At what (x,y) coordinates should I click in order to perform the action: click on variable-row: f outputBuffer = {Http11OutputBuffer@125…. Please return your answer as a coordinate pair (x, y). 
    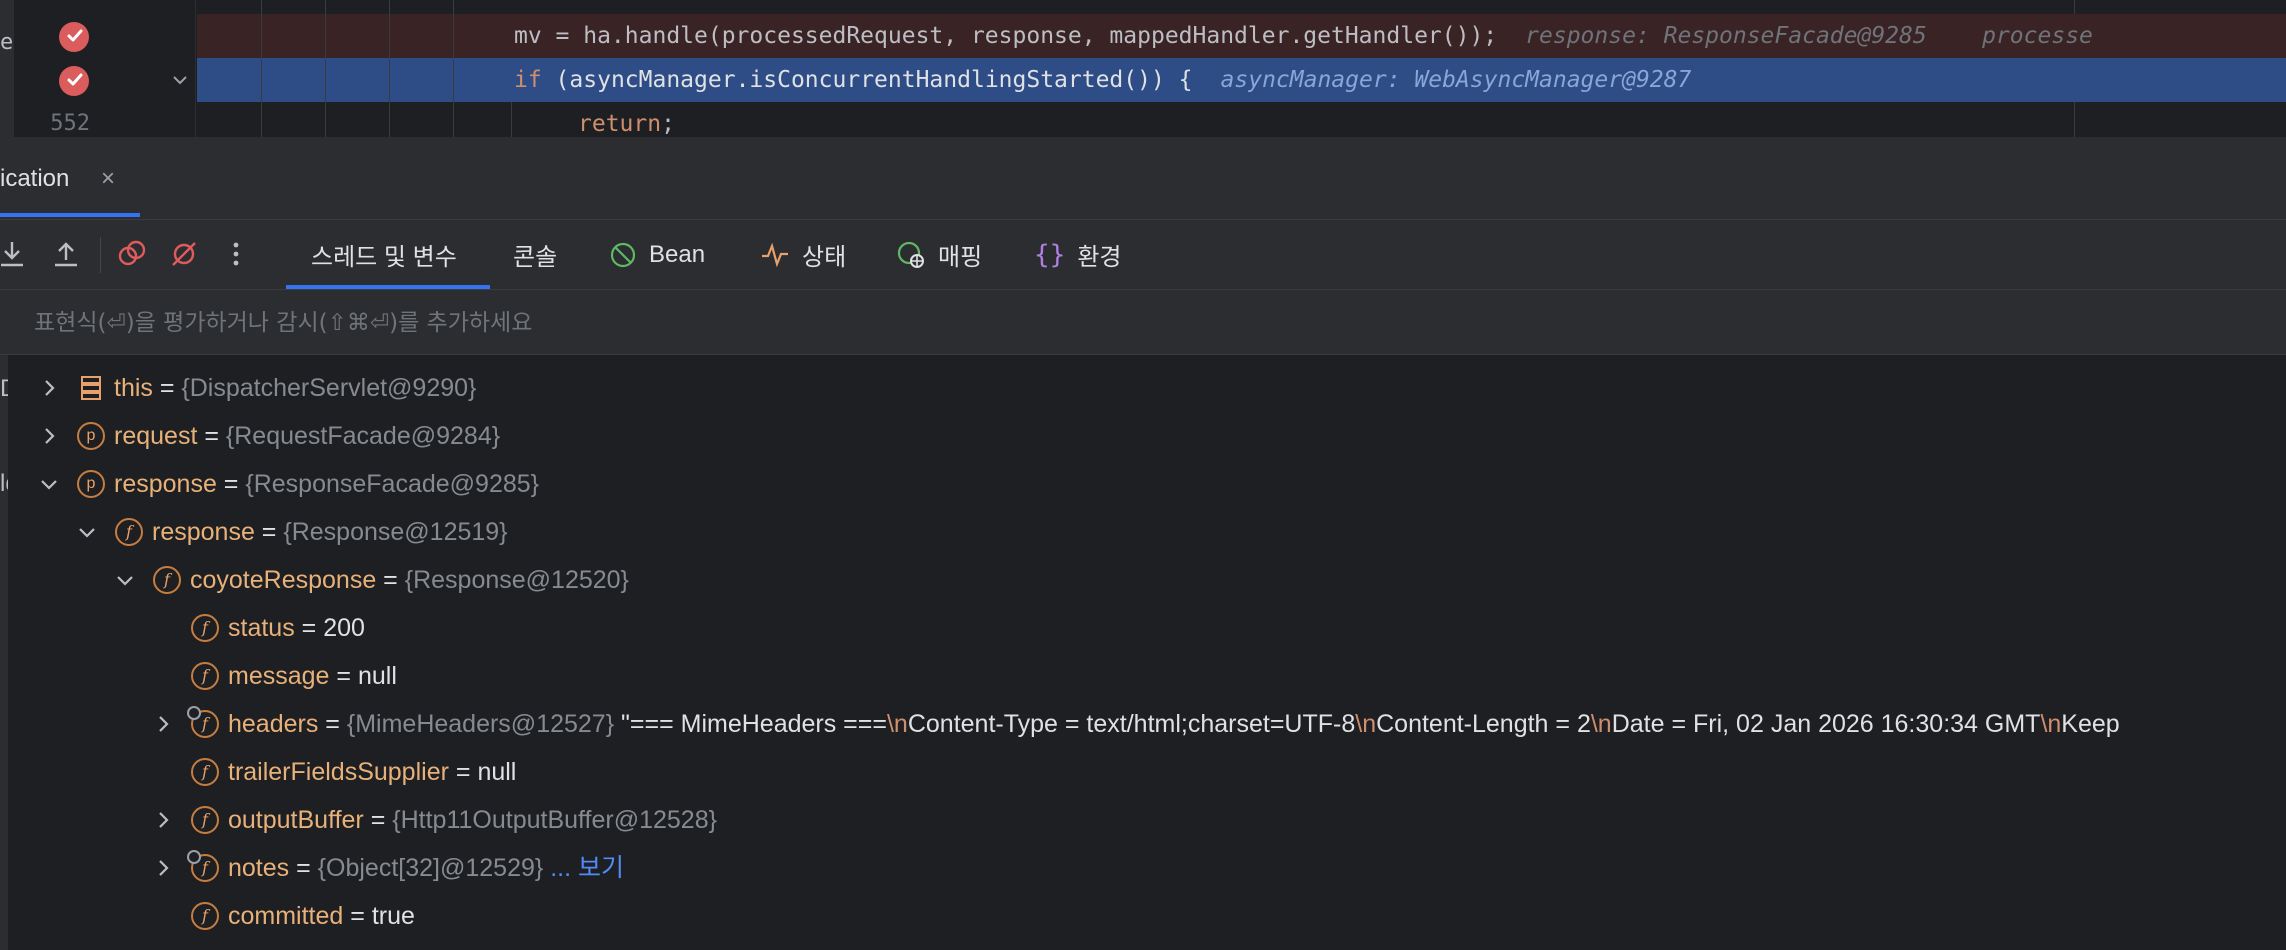
    Looking at the image, I should click on (1143, 820).